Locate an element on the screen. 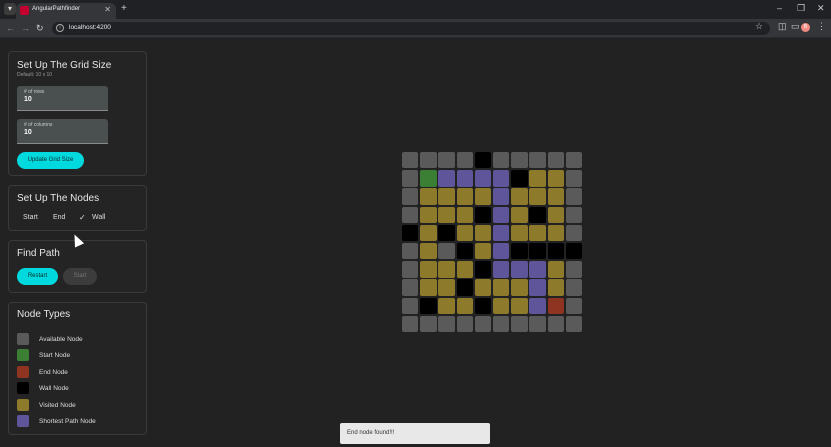  side-panel-icon: ▭ is located at coordinates (795, 26).